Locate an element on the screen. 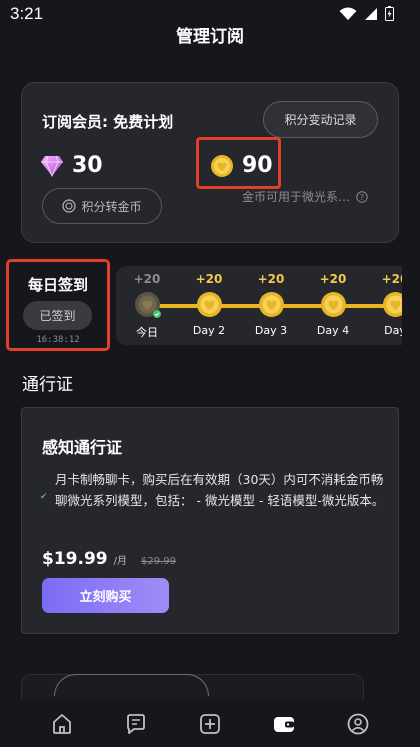  nav-profile is located at coordinates (358, 724).